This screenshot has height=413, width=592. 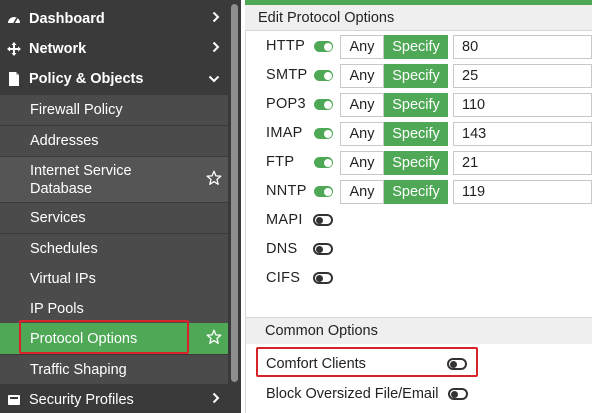 What do you see at coordinates (284, 220) in the screenshot?
I see `protocol-name: MAPI` at bounding box center [284, 220].